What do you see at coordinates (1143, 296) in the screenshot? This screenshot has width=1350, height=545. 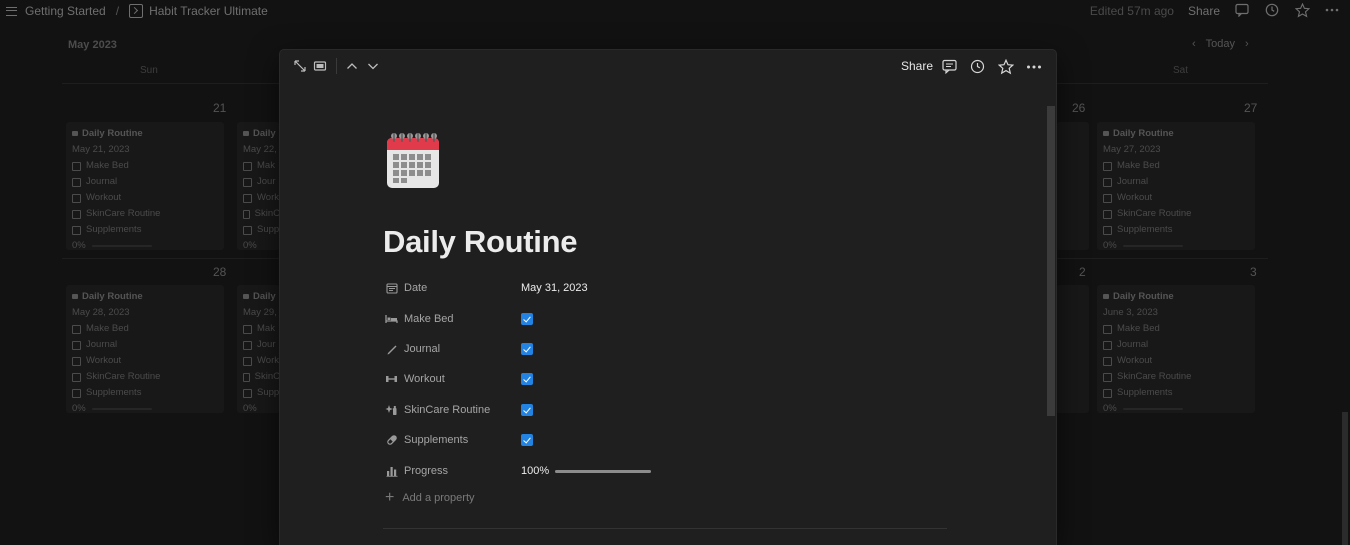 I see `card-title: Daily Routine` at bounding box center [1143, 296].